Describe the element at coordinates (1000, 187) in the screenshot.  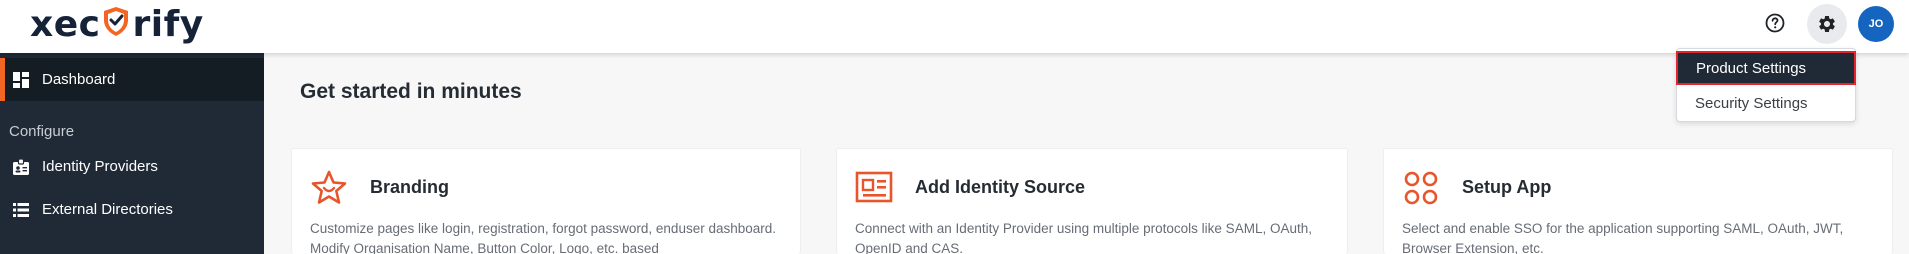
I see `card-title: Add Identity Source` at that location.